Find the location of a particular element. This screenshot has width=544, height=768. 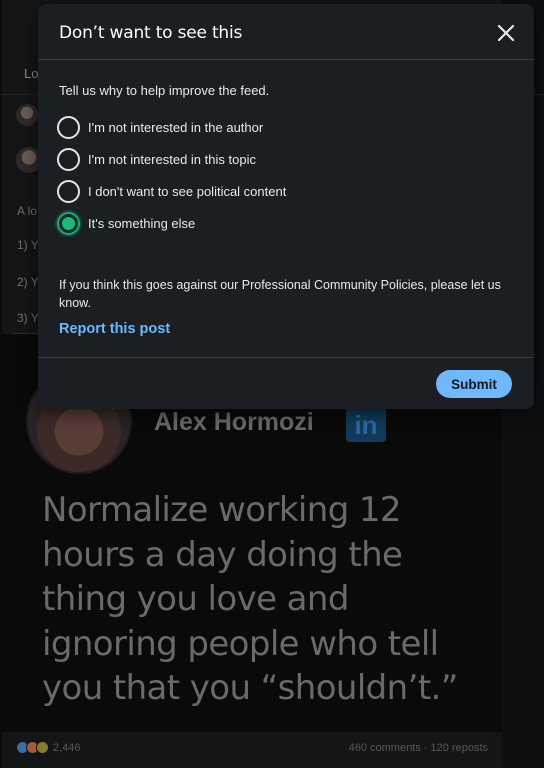

avatar is located at coordinates (27, 115).